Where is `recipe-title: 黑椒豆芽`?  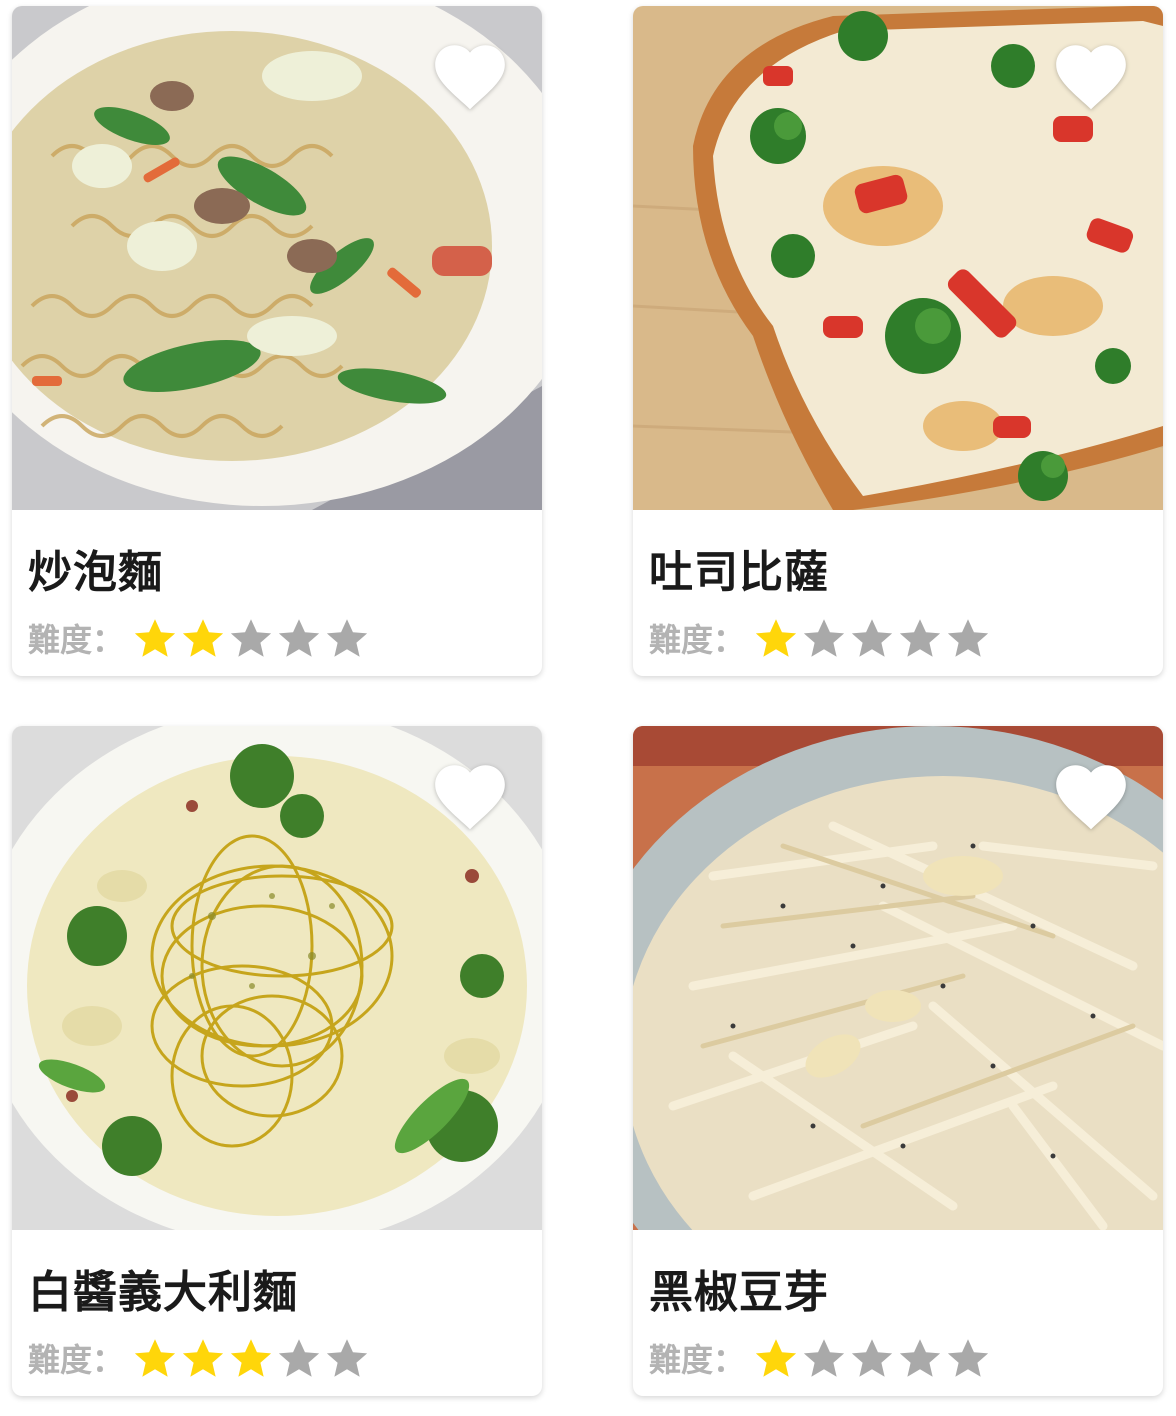
recipe-title: 黑椒豆芽 is located at coordinates (739, 1292).